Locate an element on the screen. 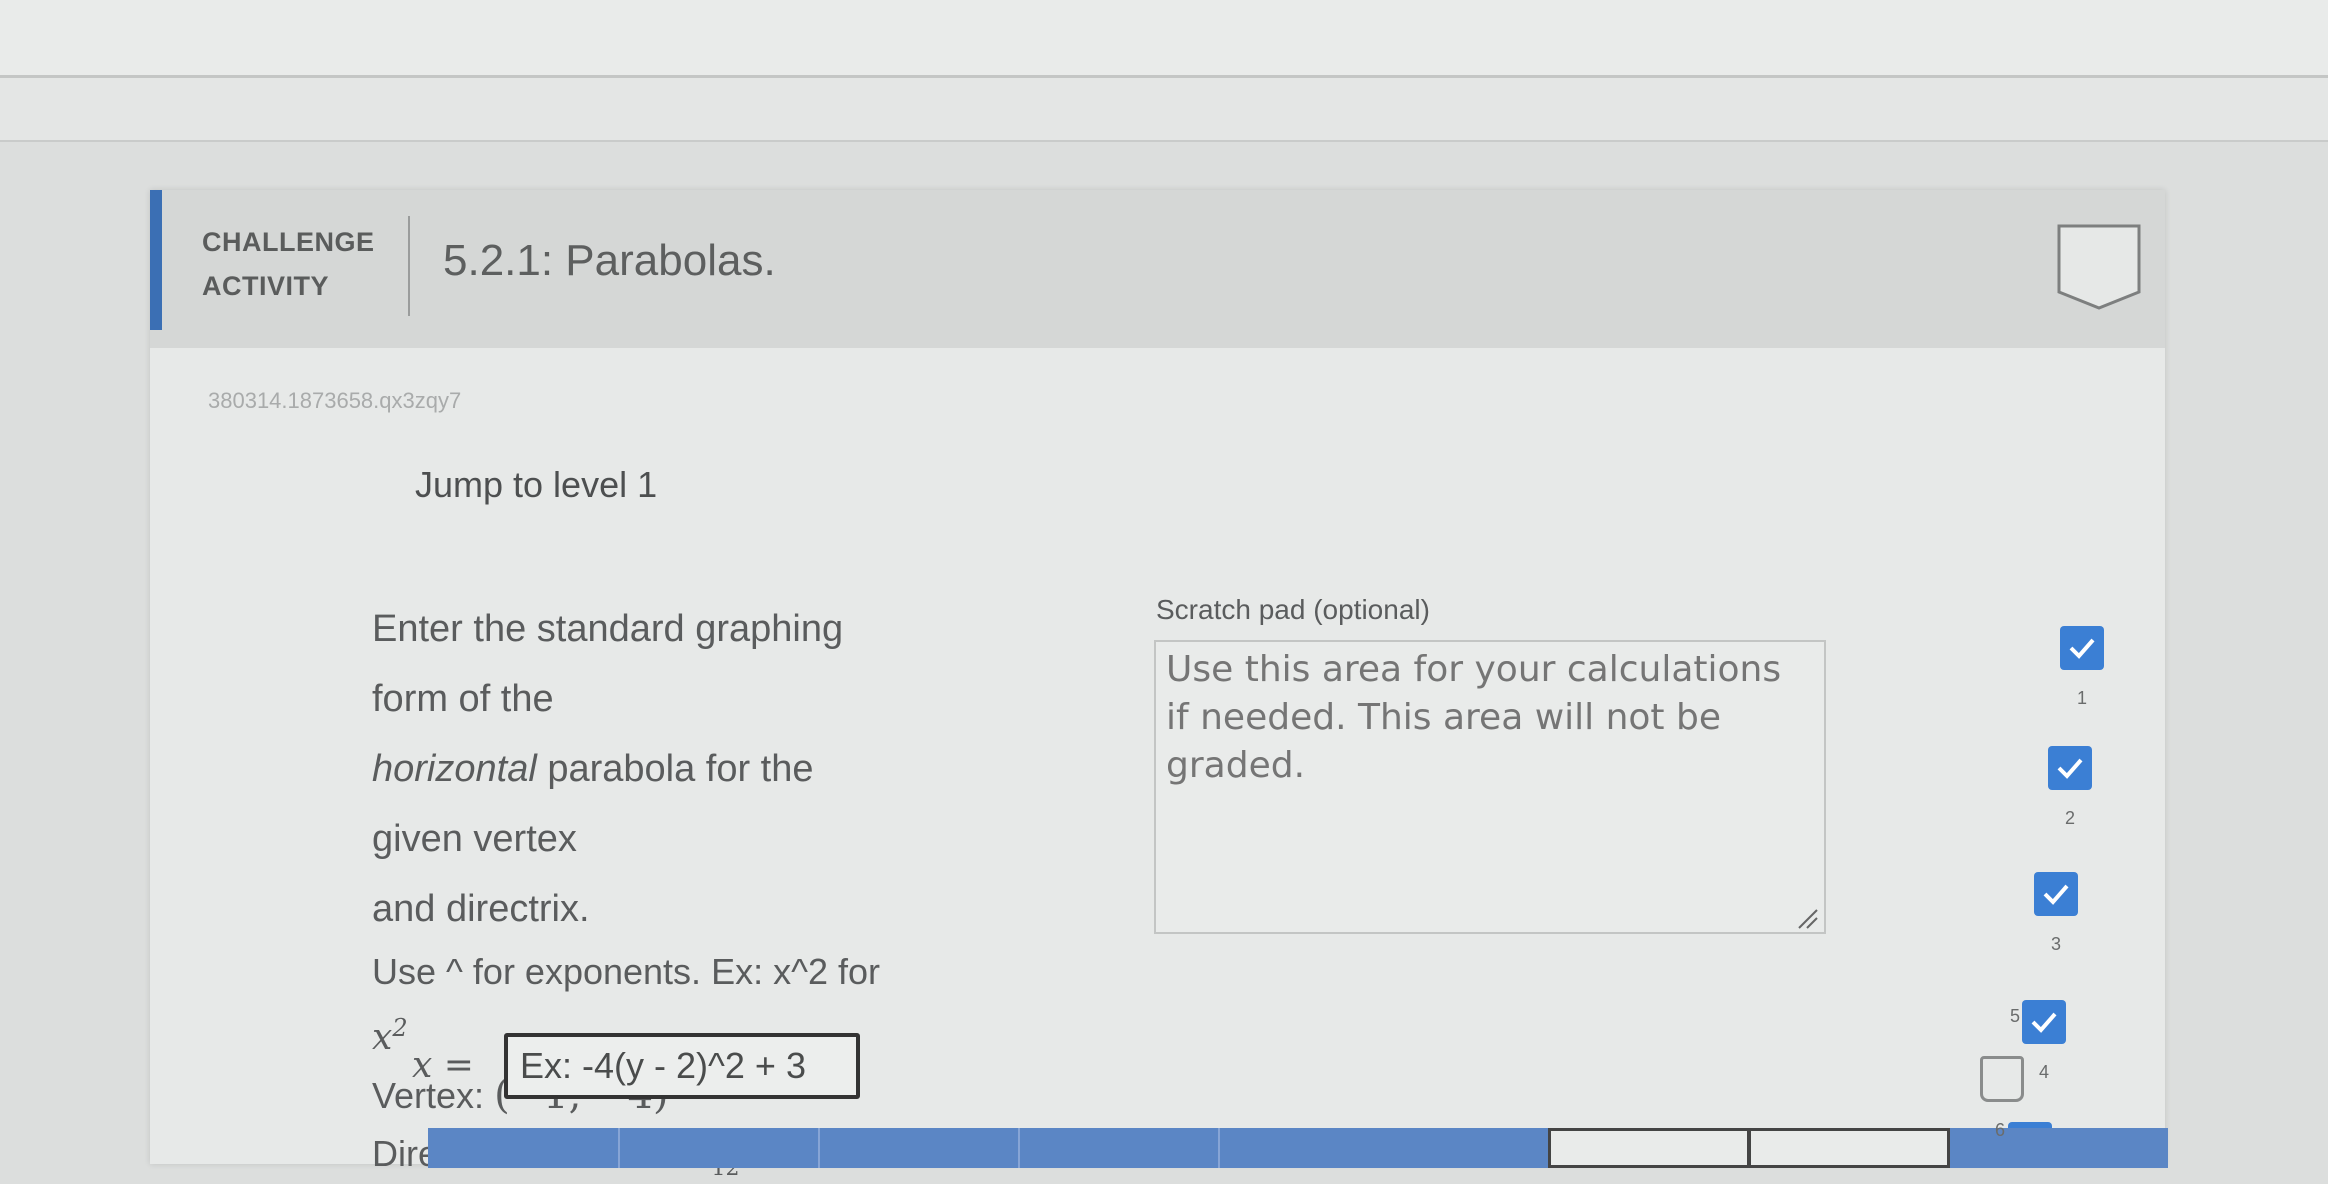 This screenshot has width=2328, height=1184. header-divider is located at coordinates (409, 266).